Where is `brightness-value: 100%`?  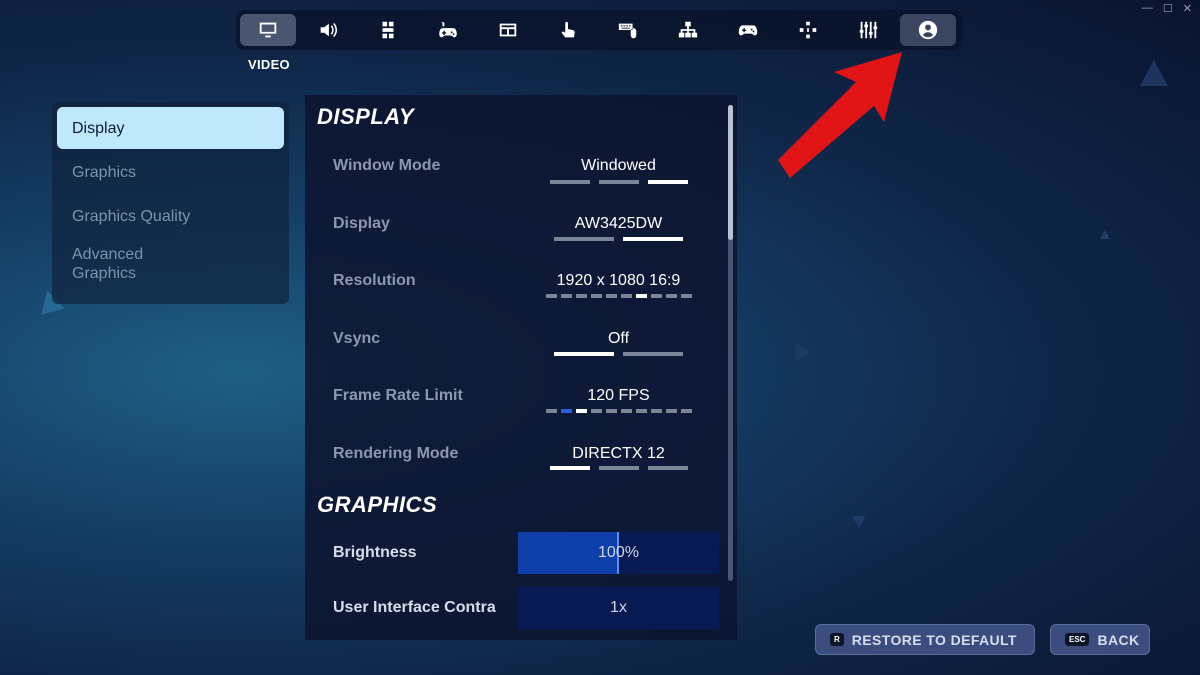
brightness-value: 100% is located at coordinates (618, 552).